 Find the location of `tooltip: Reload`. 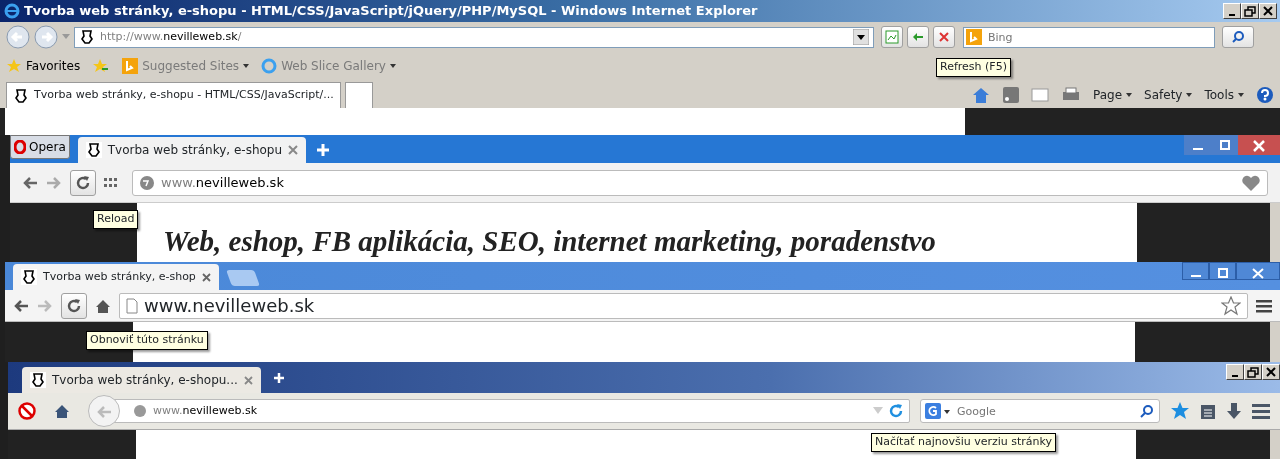

tooltip: Reload is located at coordinates (116, 219).